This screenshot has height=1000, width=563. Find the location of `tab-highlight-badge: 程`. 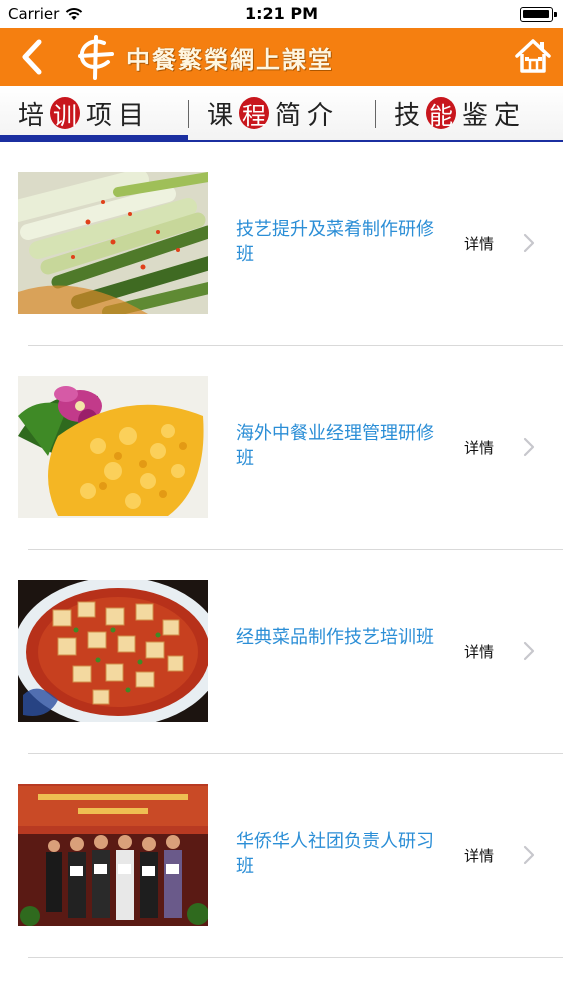

tab-highlight-badge: 程 is located at coordinates (254, 113).